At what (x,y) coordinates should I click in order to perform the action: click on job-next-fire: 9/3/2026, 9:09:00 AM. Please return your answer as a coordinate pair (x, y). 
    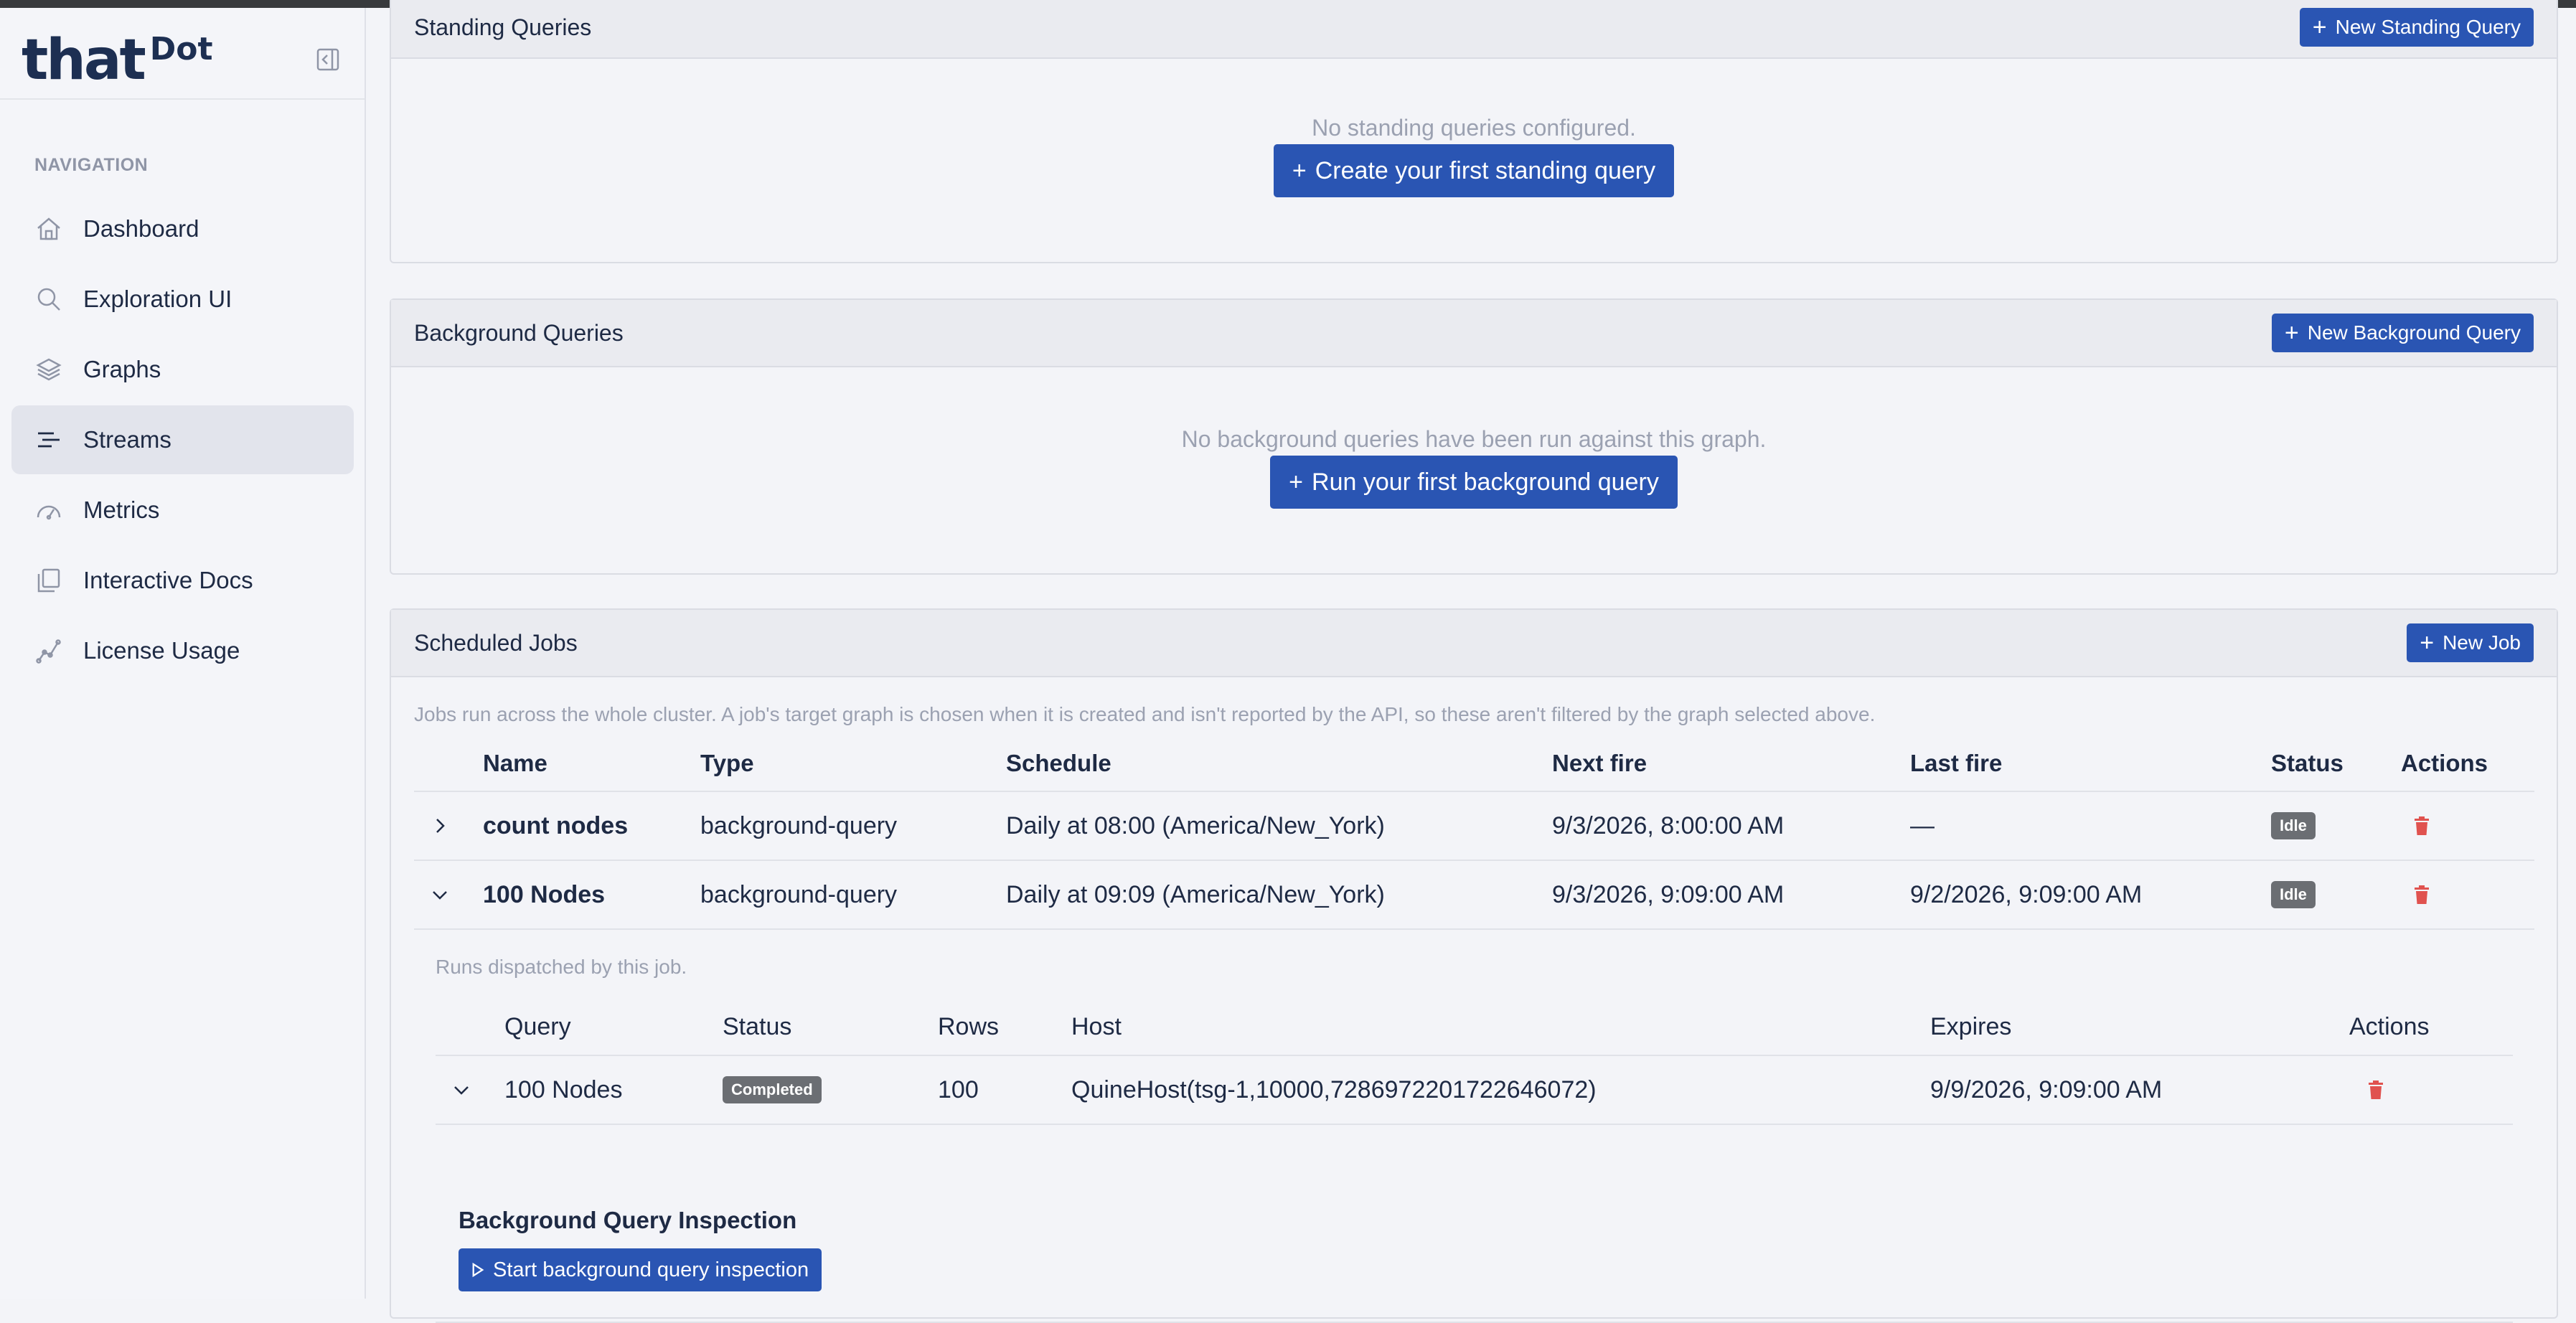
    Looking at the image, I should click on (1668, 894).